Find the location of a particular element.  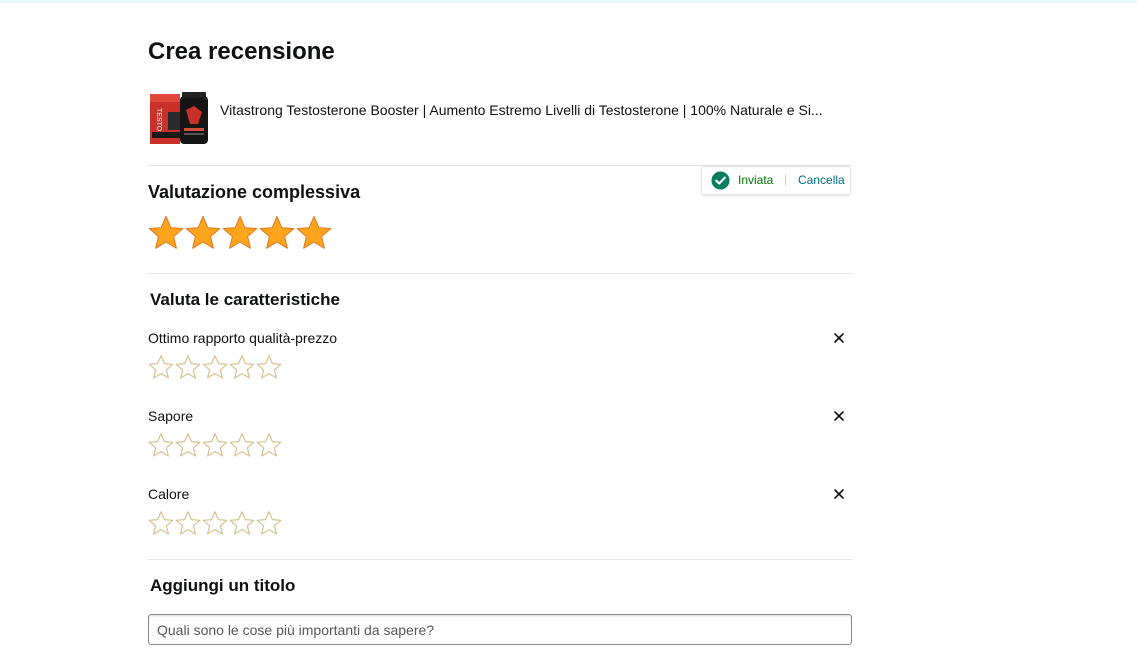

overall-rating-heading: Valutazione complessiva is located at coordinates (254, 192).